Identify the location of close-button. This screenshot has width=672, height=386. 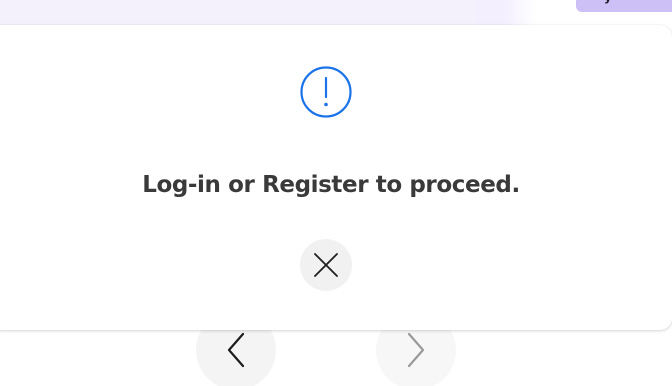
(326, 265).